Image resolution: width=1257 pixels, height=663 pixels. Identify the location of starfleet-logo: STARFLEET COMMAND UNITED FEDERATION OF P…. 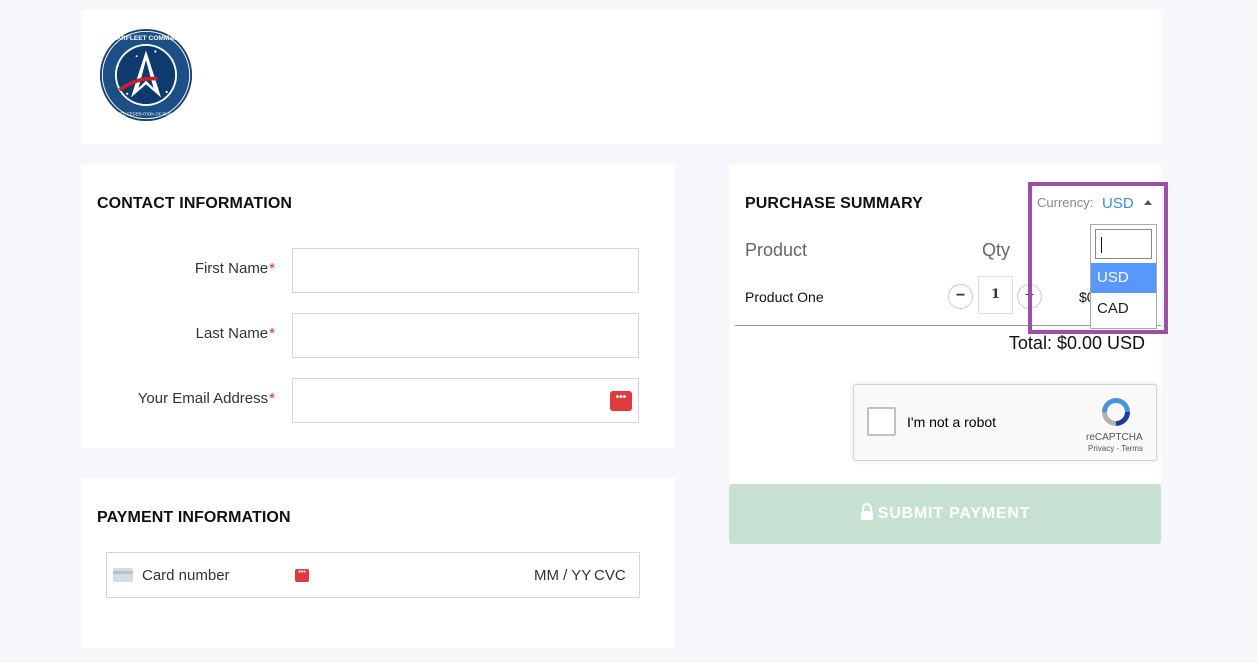
(146, 75).